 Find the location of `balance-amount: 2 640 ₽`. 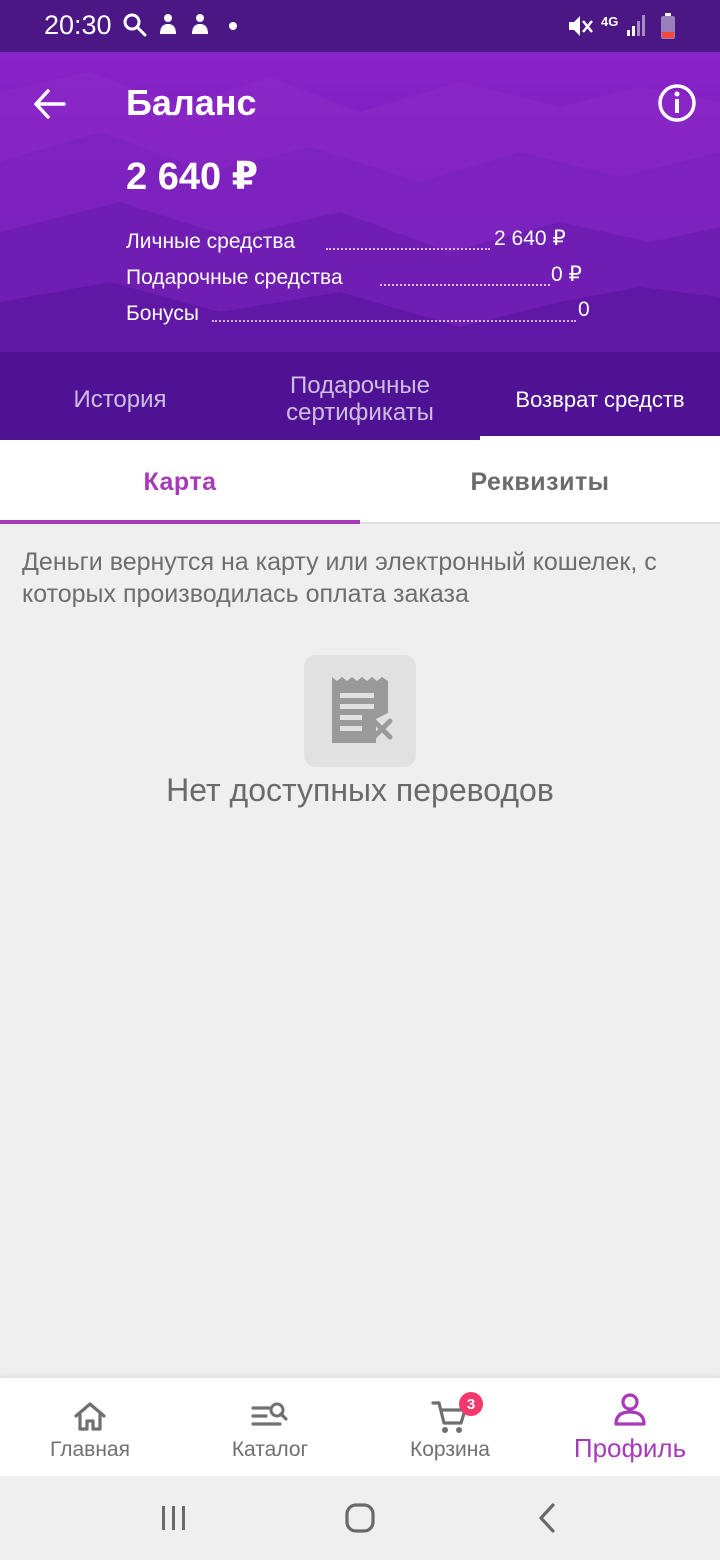

balance-amount: 2 640 ₽ is located at coordinates (192, 177).